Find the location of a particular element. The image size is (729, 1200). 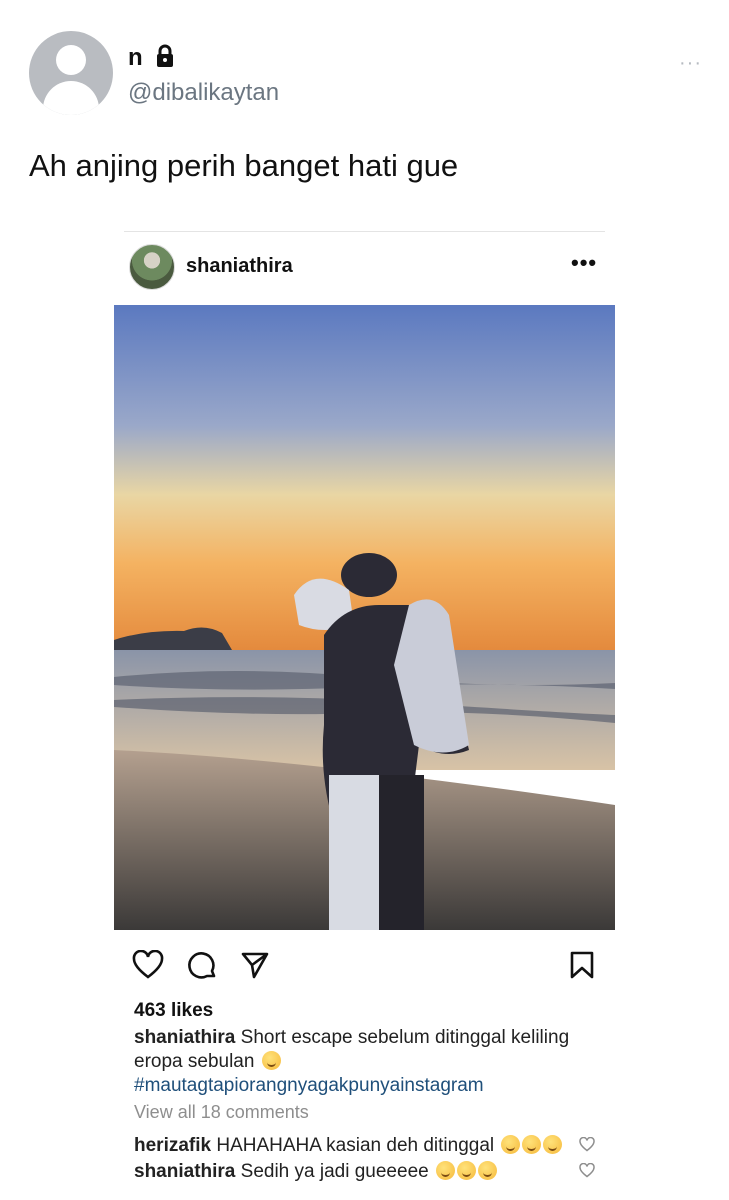

caption-username: shaniathira is located at coordinates (184, 1037).